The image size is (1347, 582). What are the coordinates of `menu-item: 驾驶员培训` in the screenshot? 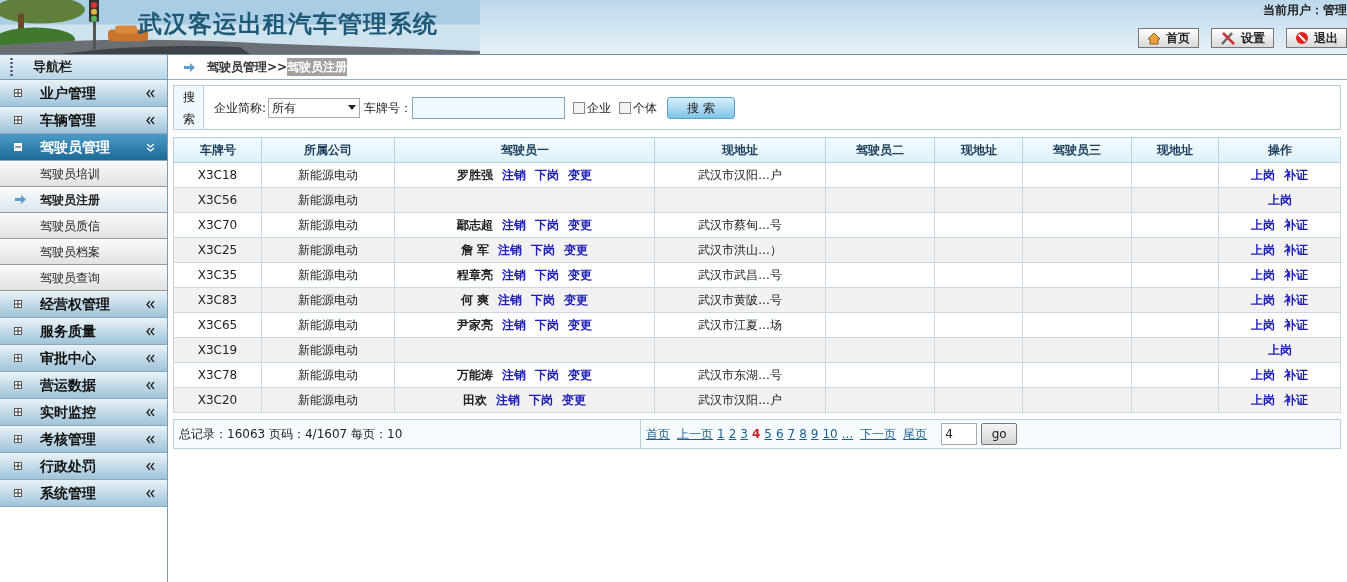 It's located at (83, 174).